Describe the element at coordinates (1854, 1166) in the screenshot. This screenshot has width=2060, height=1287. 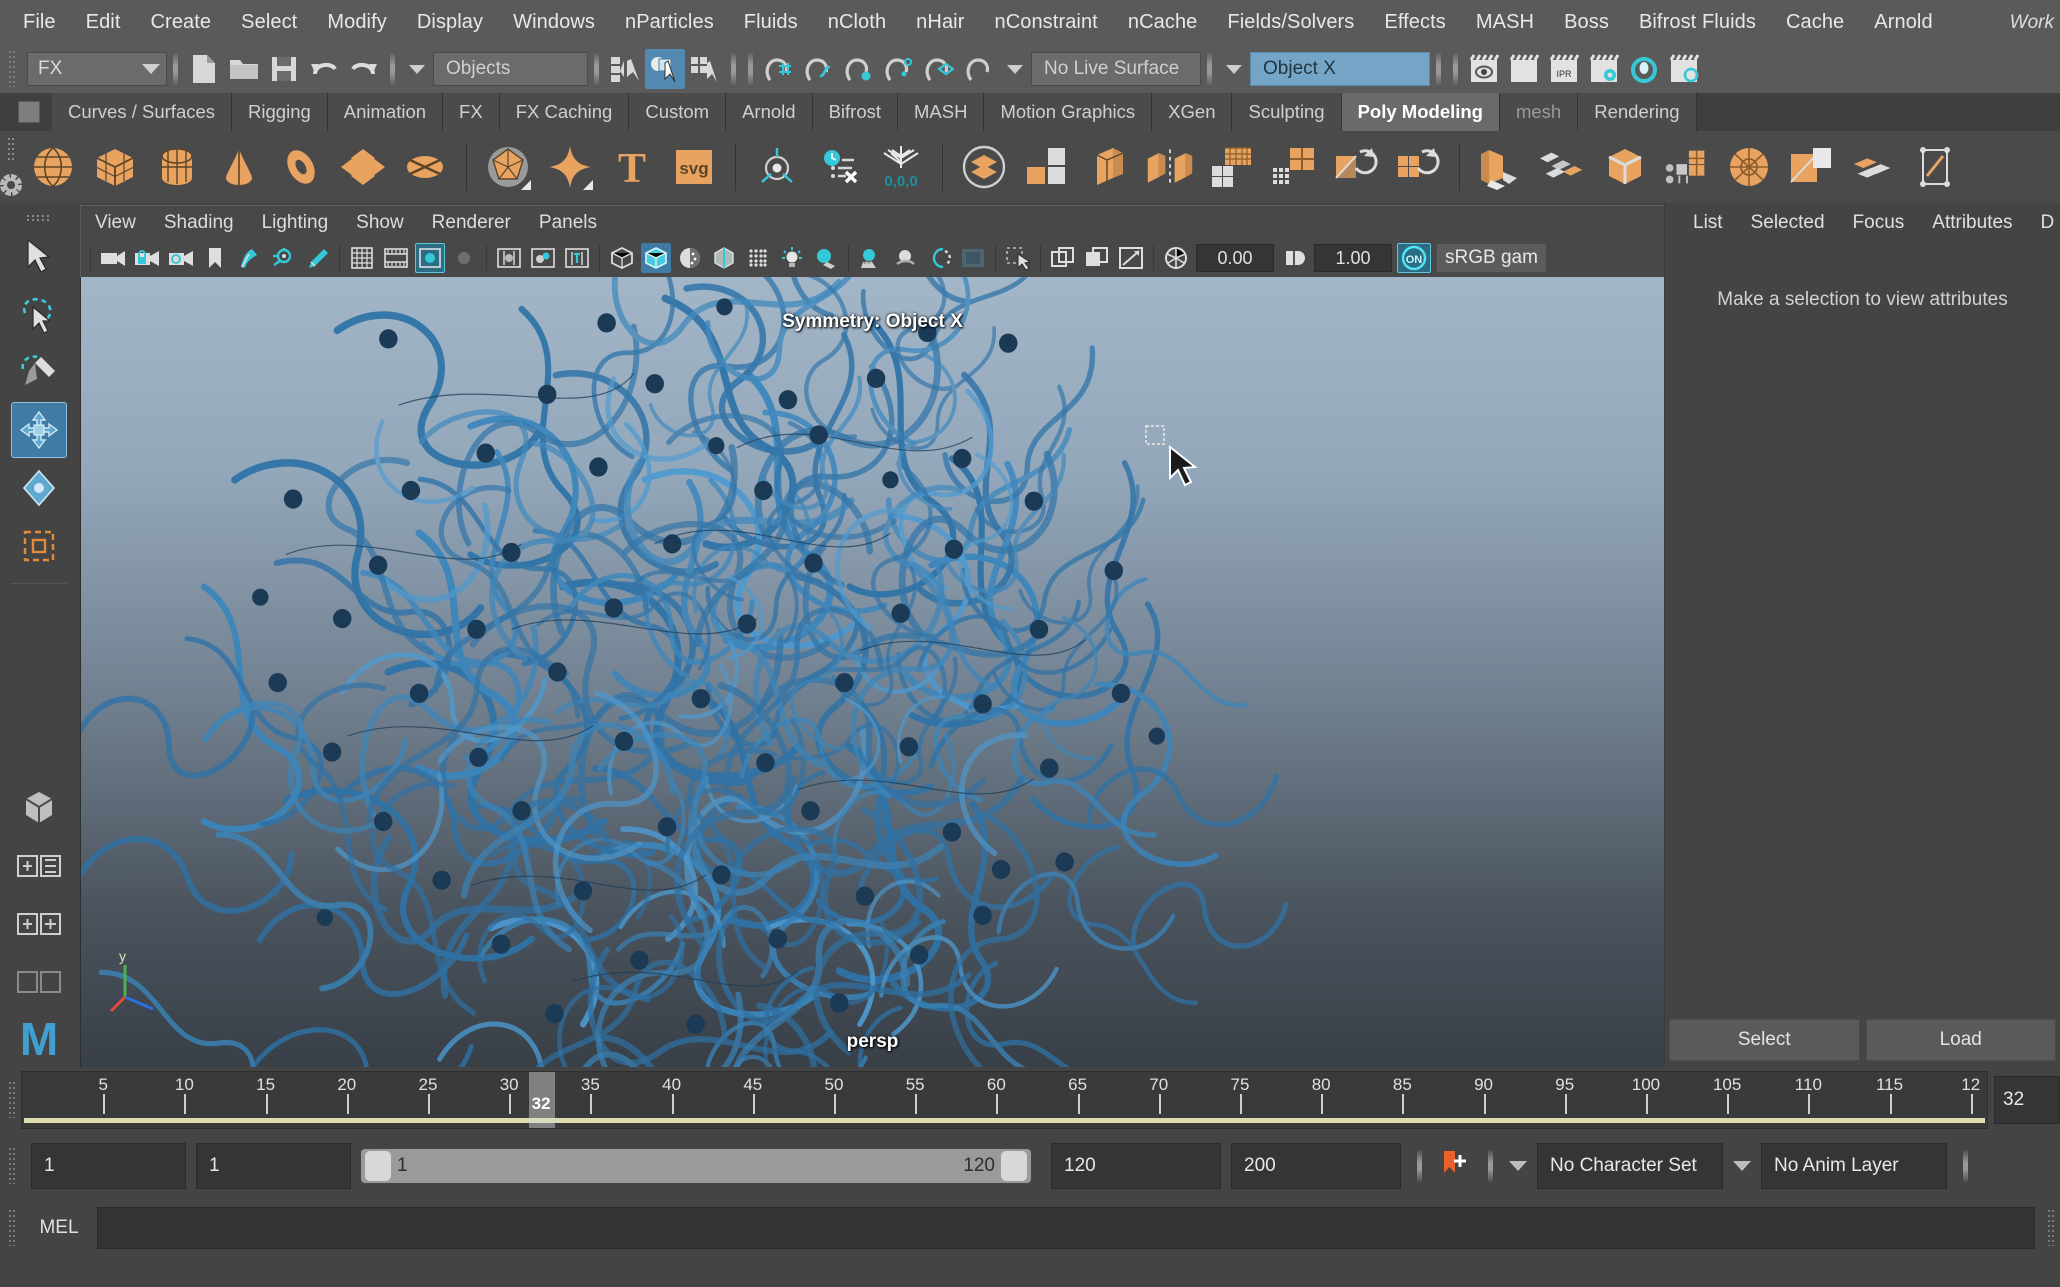
I see `anim-layer-field: No Anim Layer` at that location.